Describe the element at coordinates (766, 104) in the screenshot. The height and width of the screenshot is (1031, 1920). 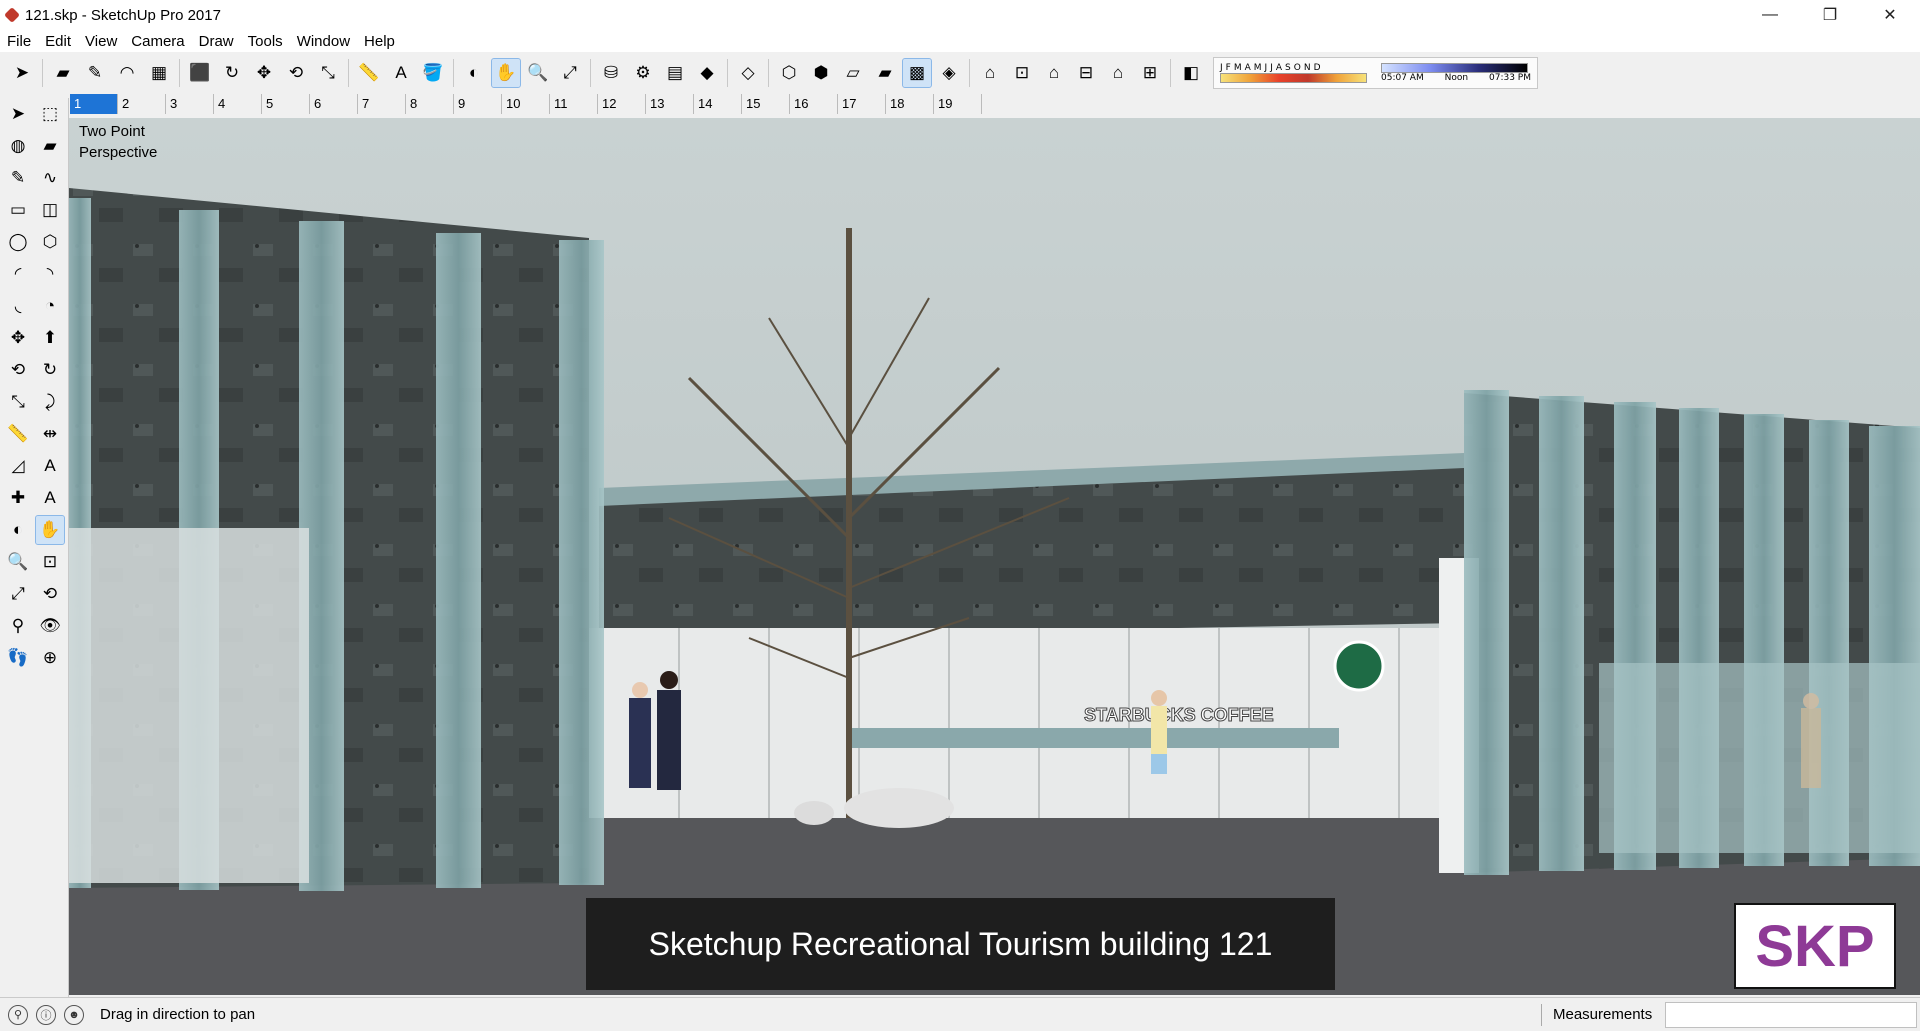
I see `scene-tab-15: 15` at that location.